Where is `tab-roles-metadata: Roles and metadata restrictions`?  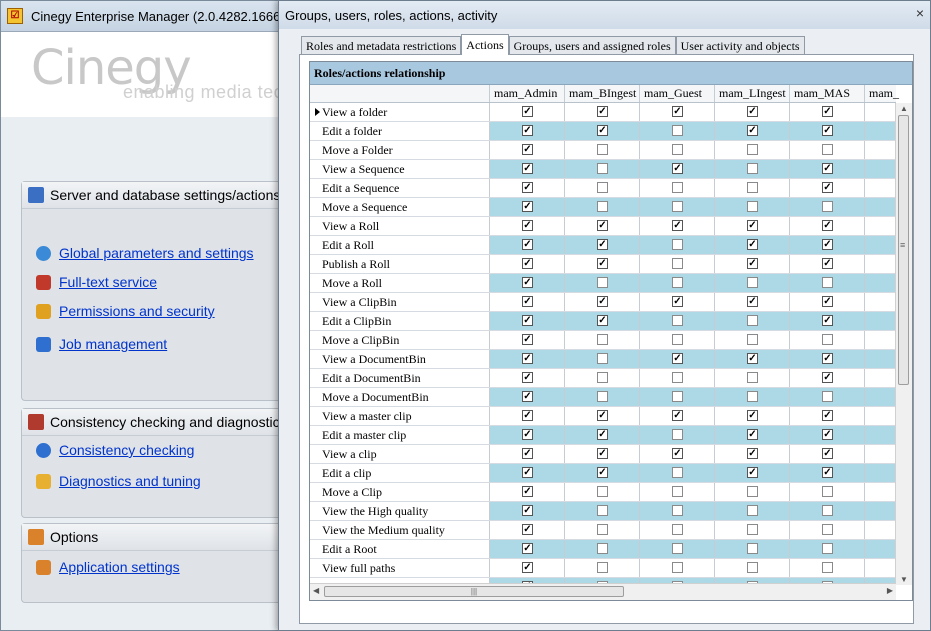
tab-roles-metadata: Roles and metadata restrictions is located at coordinates (381, 45).